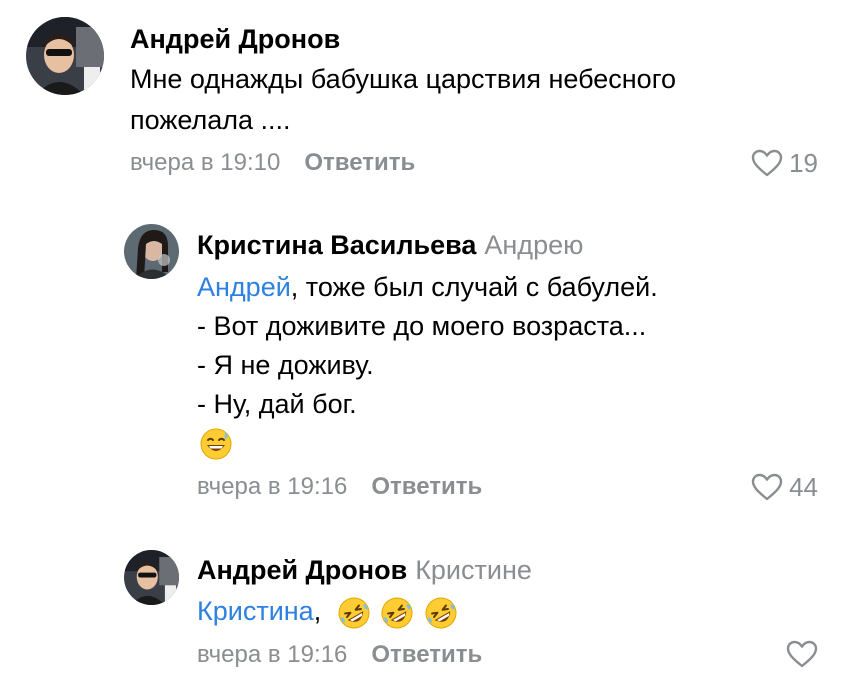 The image size is (850, 689). I want to click on sweat-smile-emoji, so click(216, 444).